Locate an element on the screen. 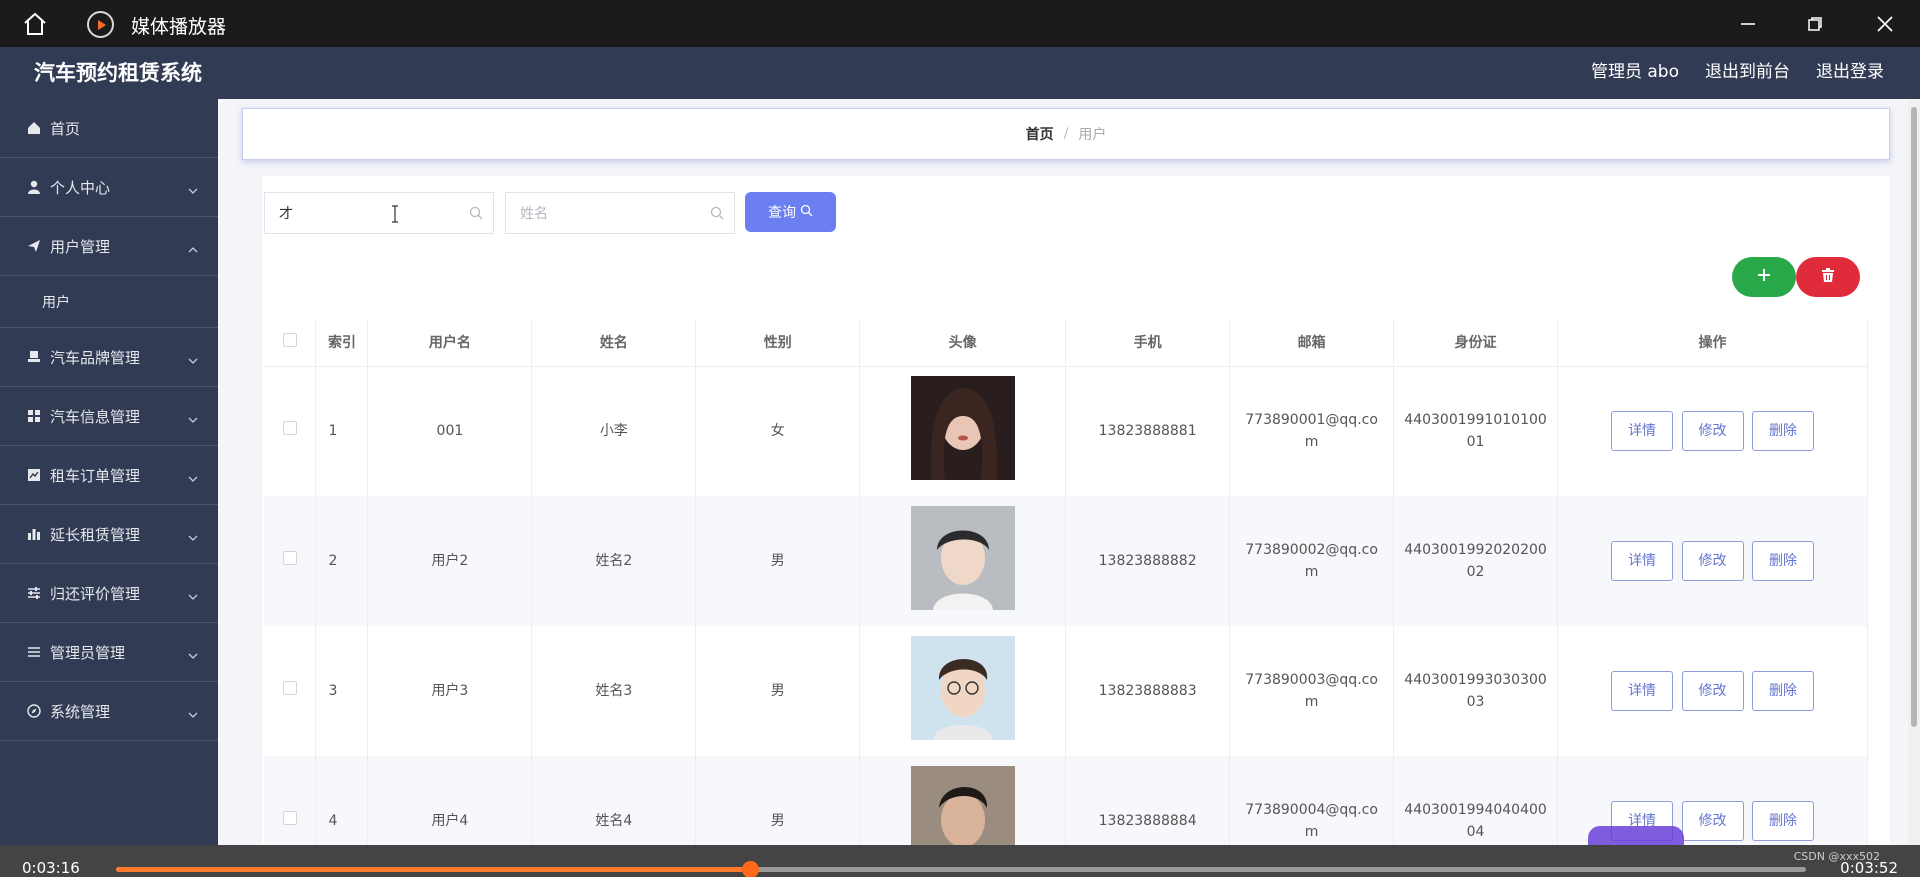  trash-icon is located at coordinates (1828, 277).